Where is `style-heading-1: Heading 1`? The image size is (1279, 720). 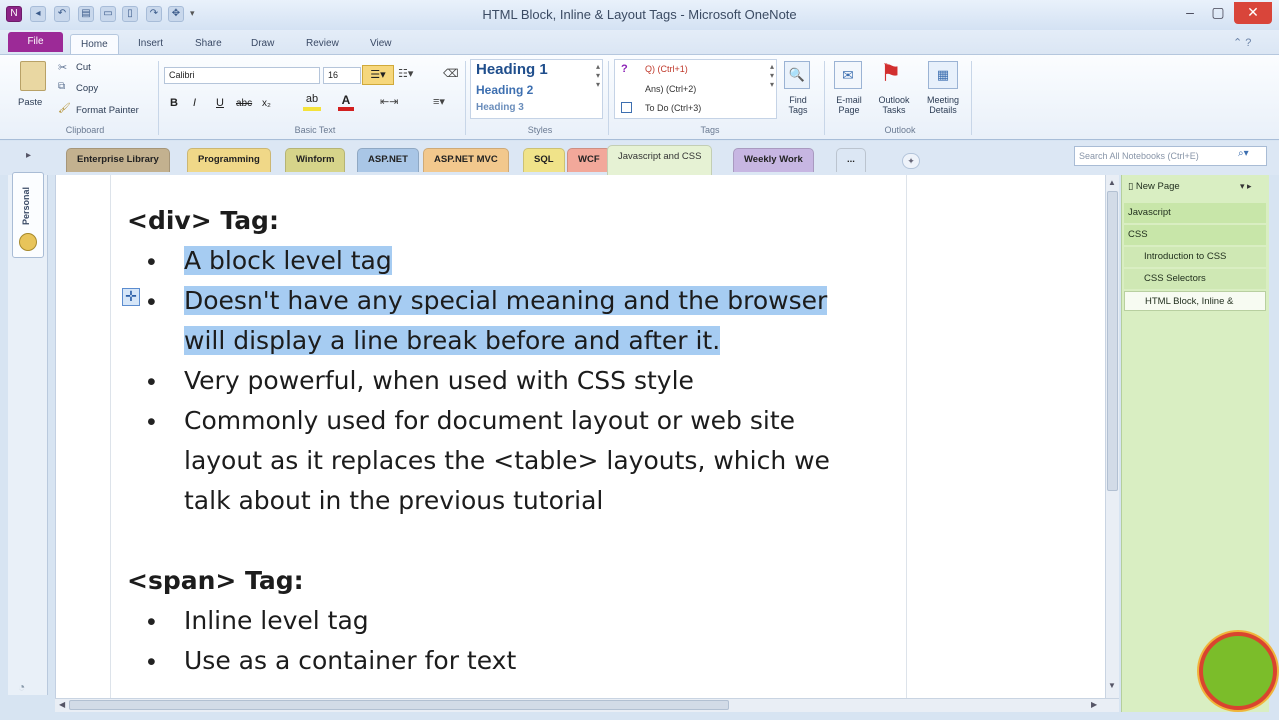
style-heading-1: Heading 1 is located at coordinates (512, 69).